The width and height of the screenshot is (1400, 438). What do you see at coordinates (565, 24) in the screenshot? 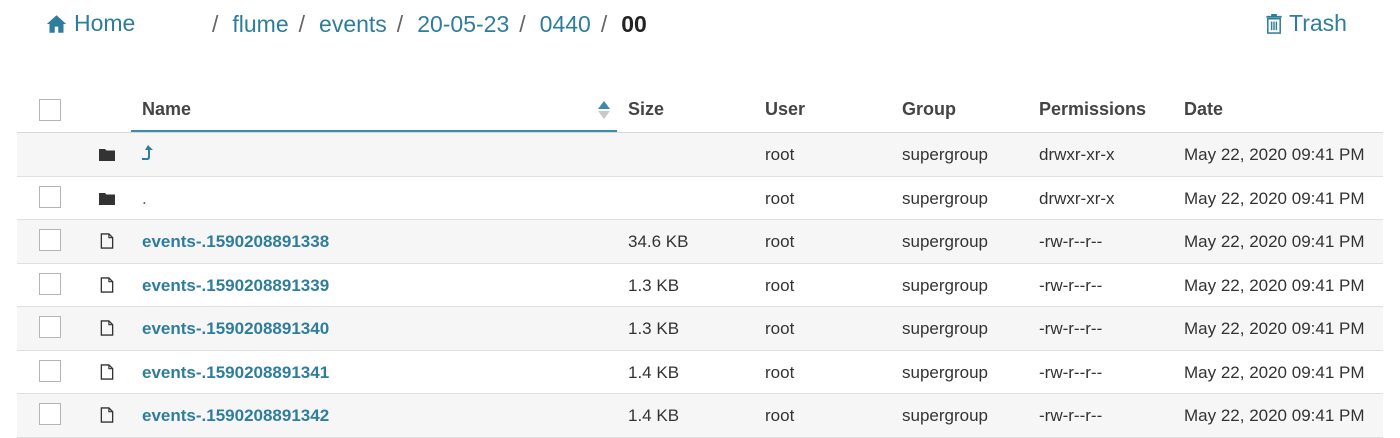
I see `breadcrumb-item-hour: 0440` at bounding box center [565, 24].